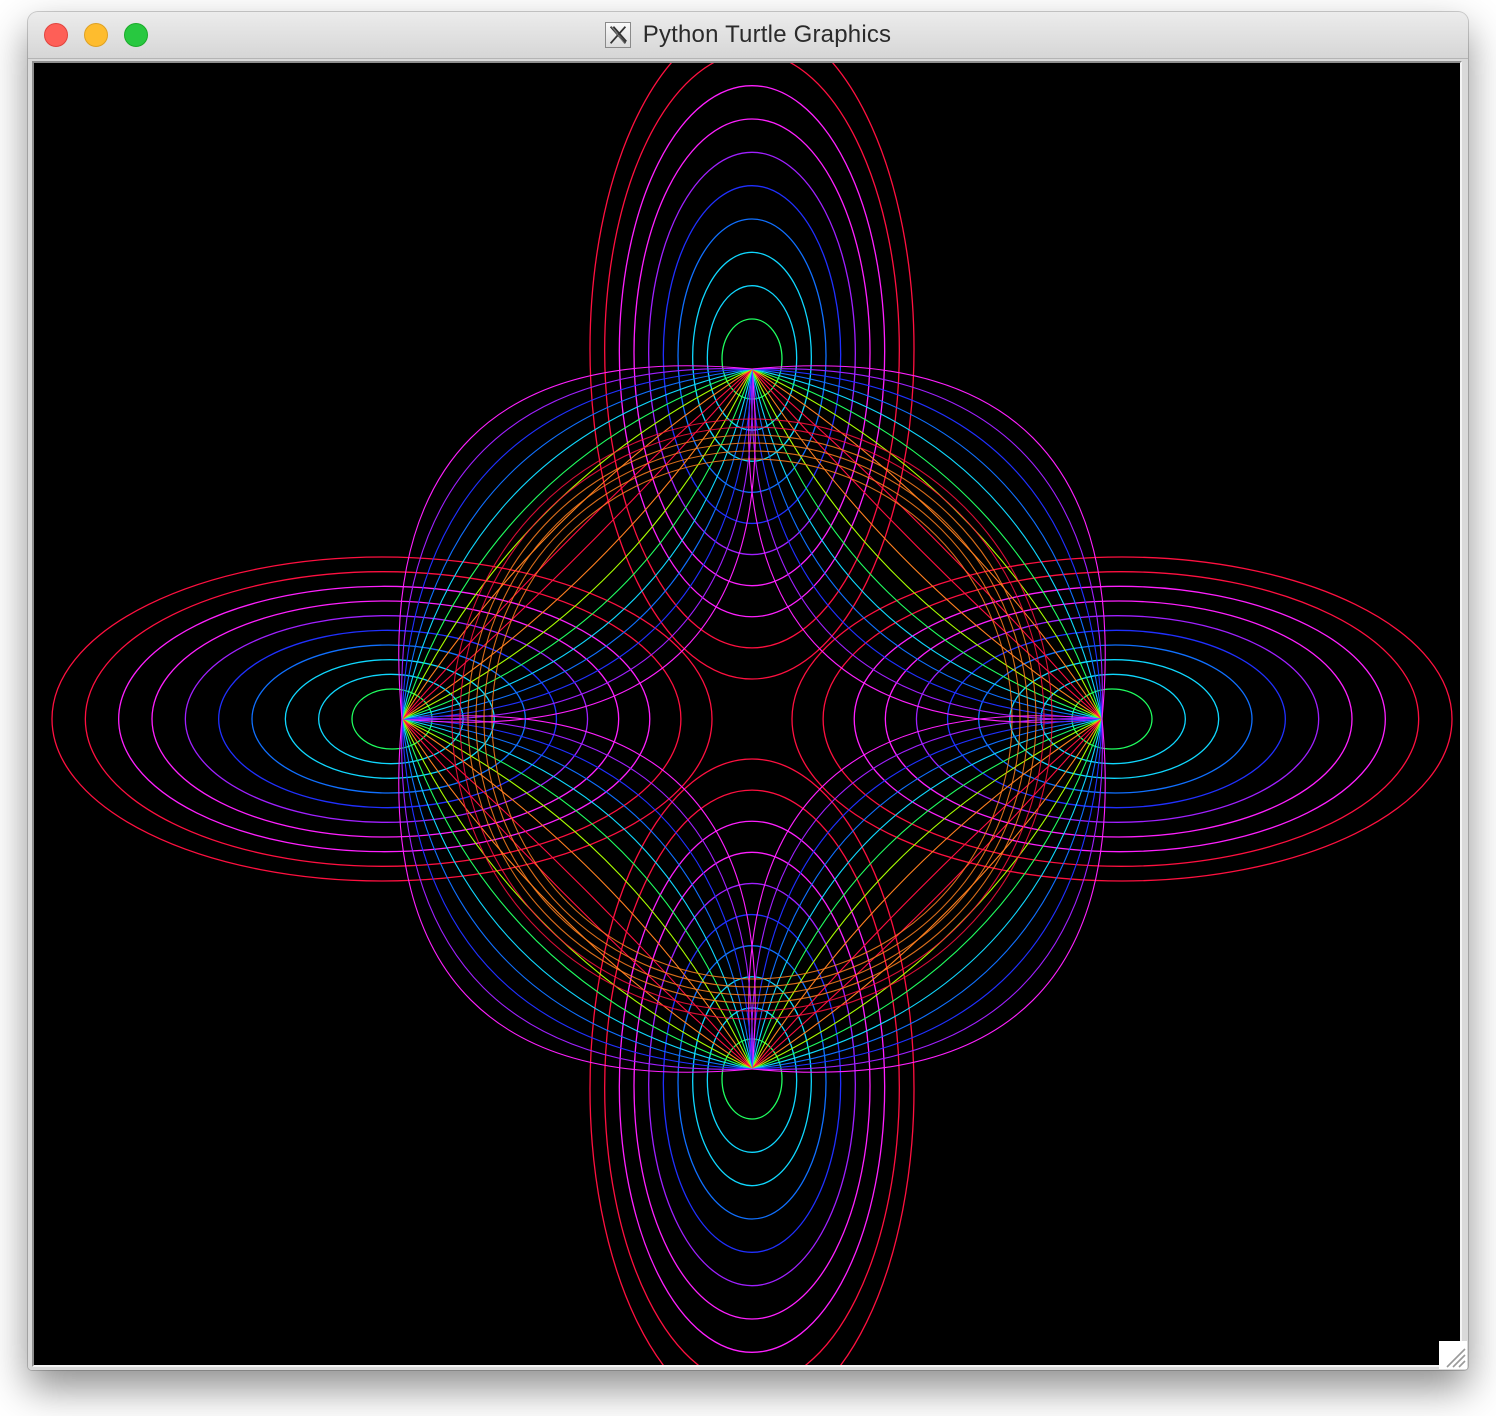 This screenshot has height=1416, width=1496. Describe the element at coordinates (767, 34) in the screenshot. I see `window-title: Python Turtle Graphics` at that location.